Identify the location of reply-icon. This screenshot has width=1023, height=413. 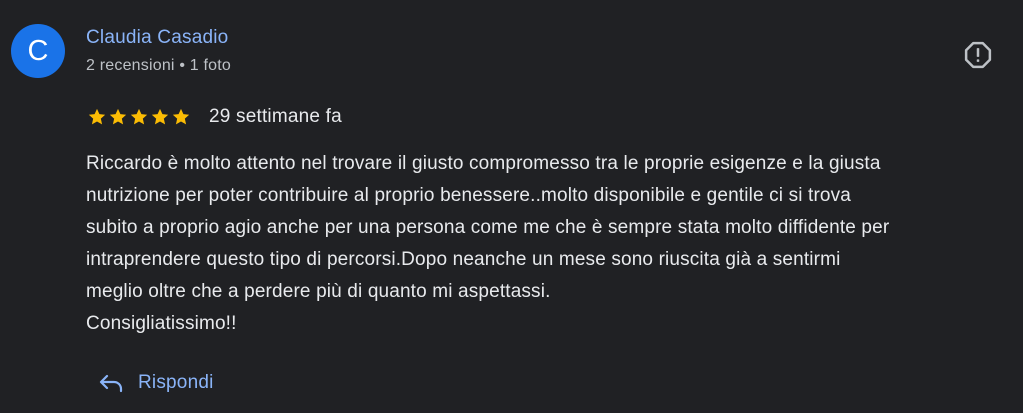
(111, 383).